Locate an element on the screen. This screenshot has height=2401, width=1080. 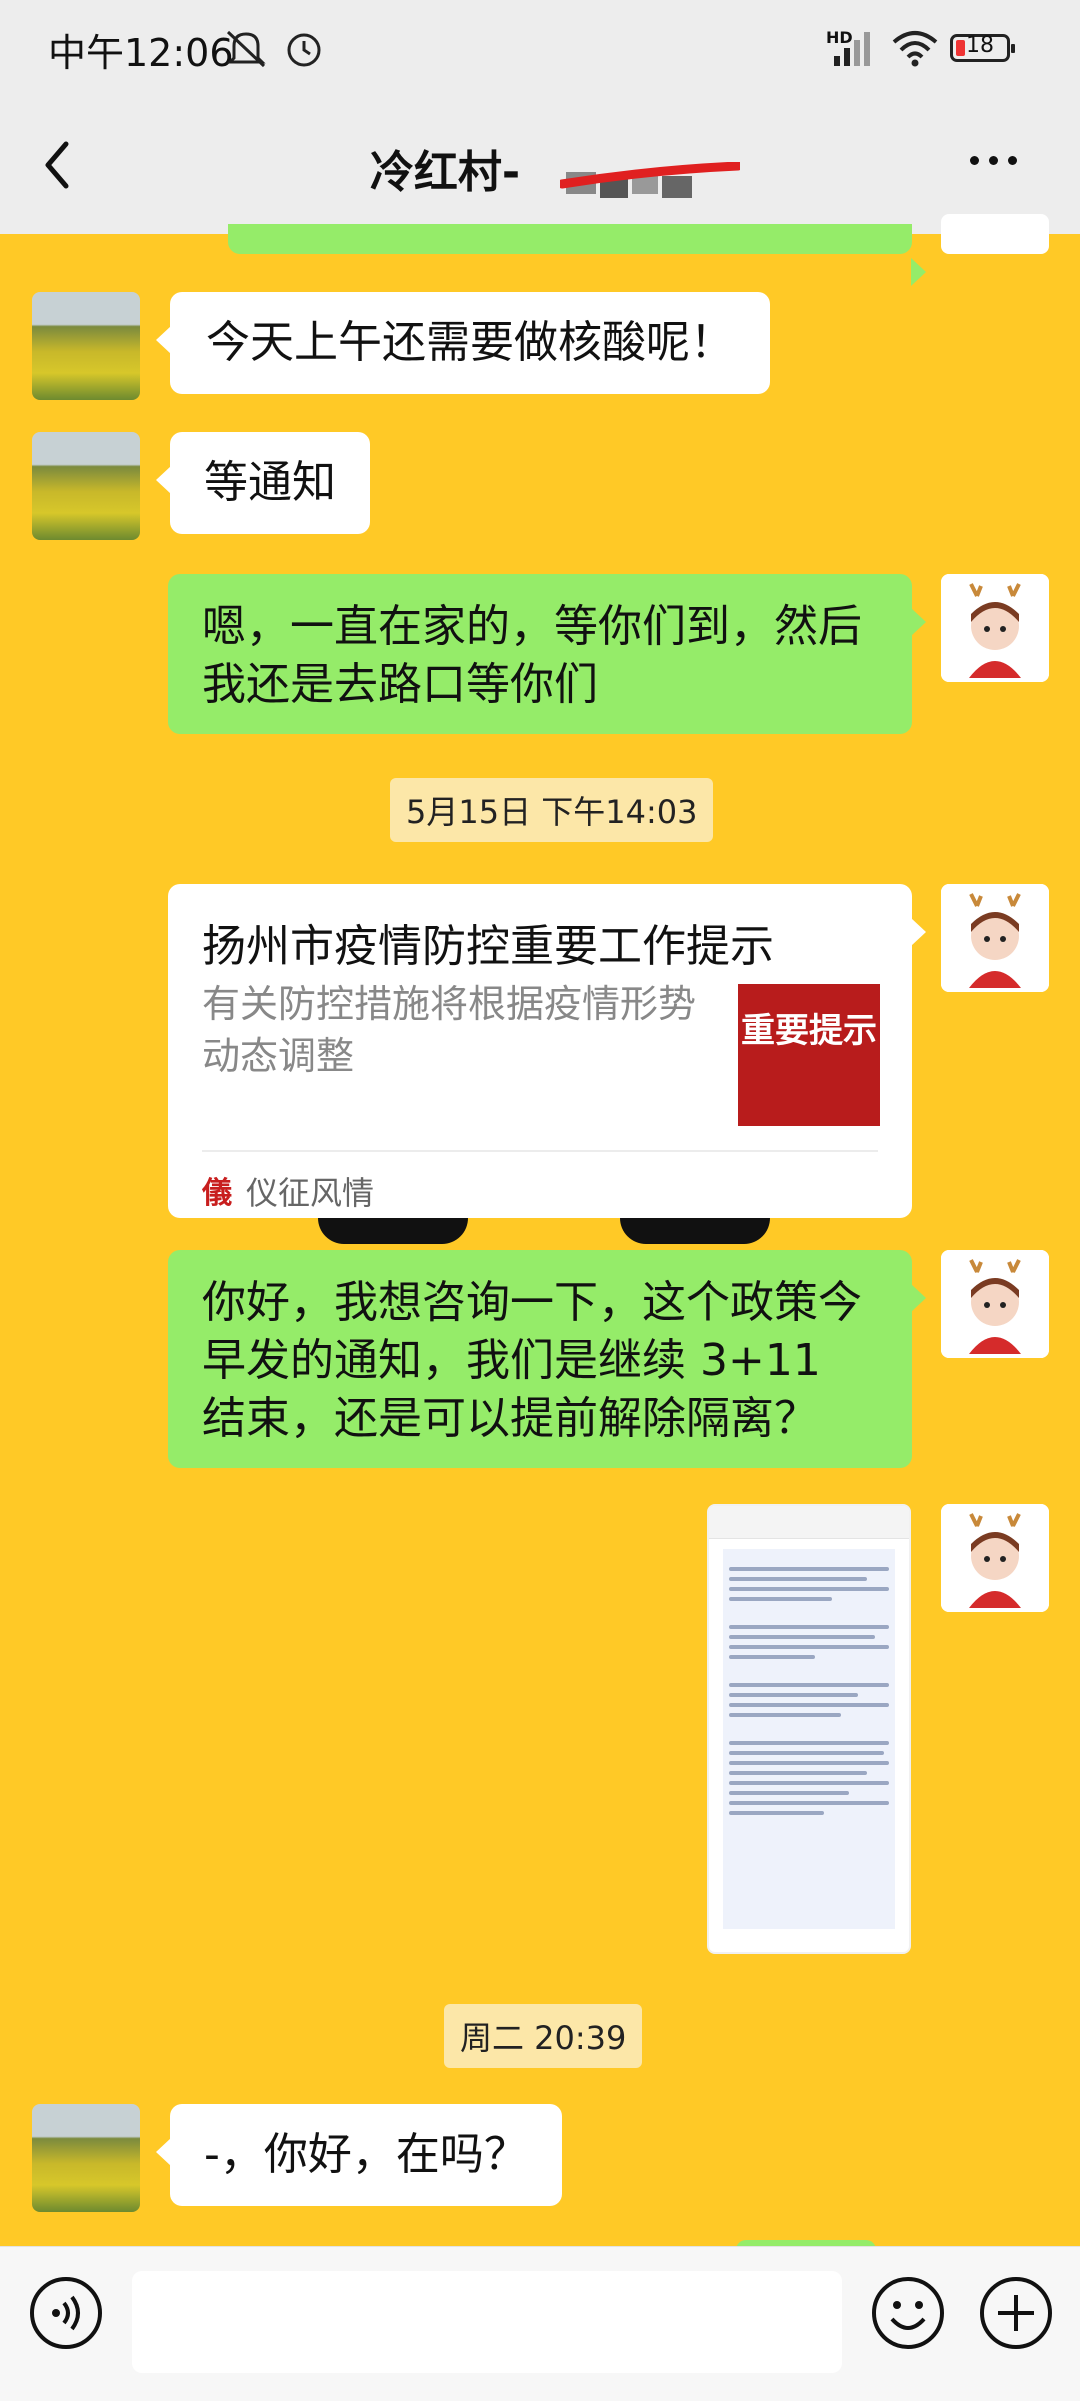
card-source: 仪征风情 is located at coordinates (310, 1193).